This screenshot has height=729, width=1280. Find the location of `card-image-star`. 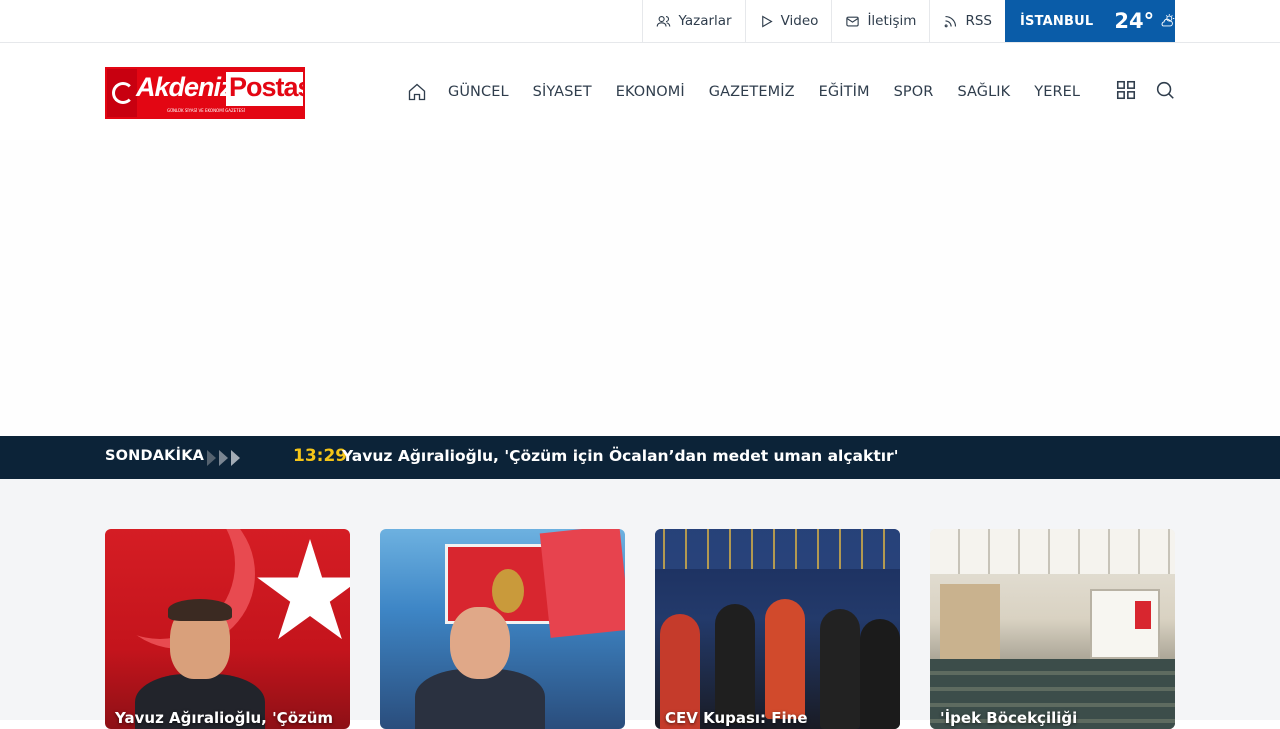

card-image-star is located at coordinates (303, 589).